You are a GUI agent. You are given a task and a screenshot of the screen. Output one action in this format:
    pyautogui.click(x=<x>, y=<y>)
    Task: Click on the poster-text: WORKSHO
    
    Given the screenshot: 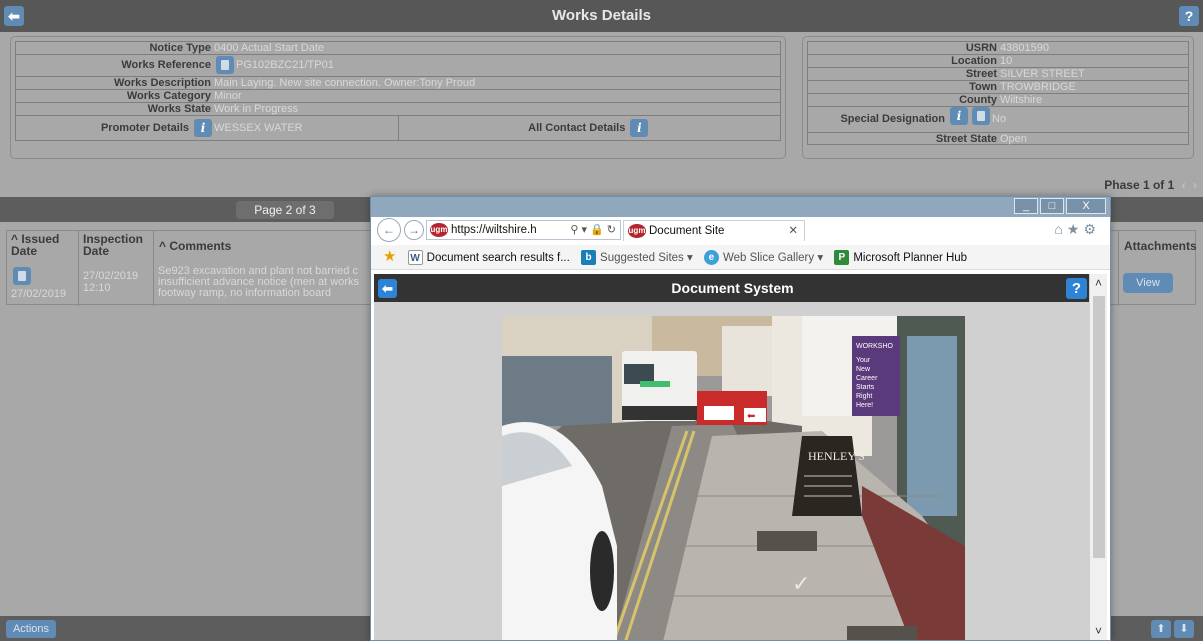 What is the action you would take?
    pyautogui.click(x=875, y=346)
    